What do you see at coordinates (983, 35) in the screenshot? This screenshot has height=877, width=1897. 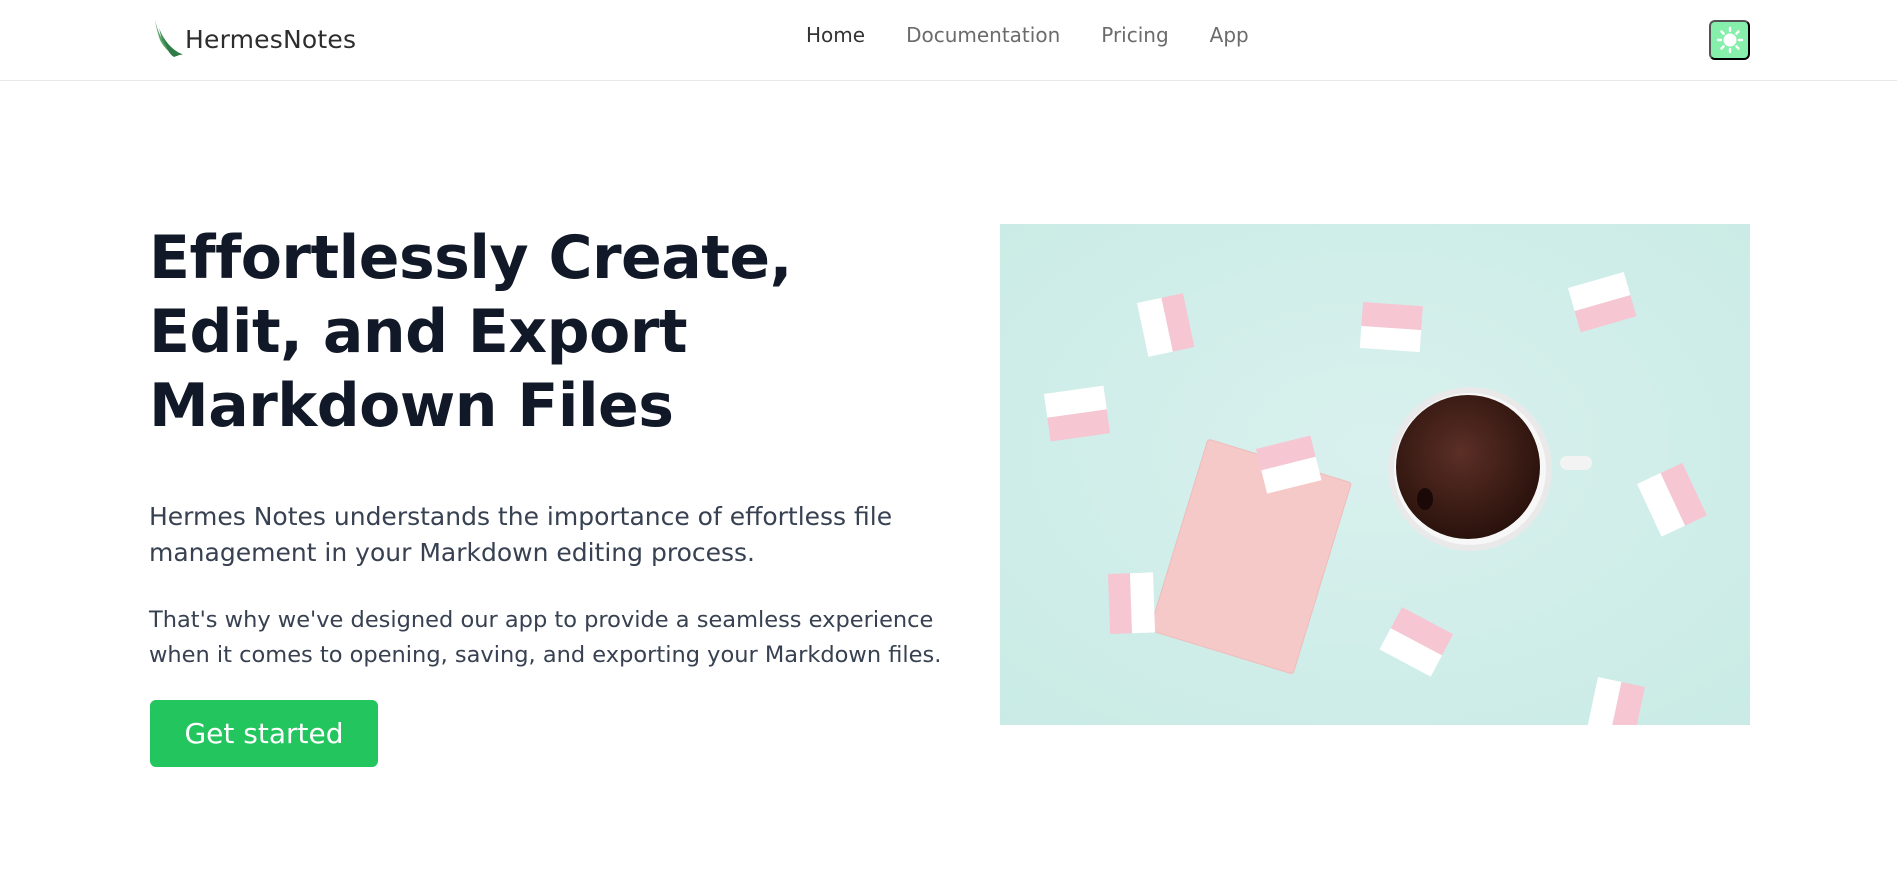 I see `nav-link-documentation: Documentation` at bounding box center [983, 35].